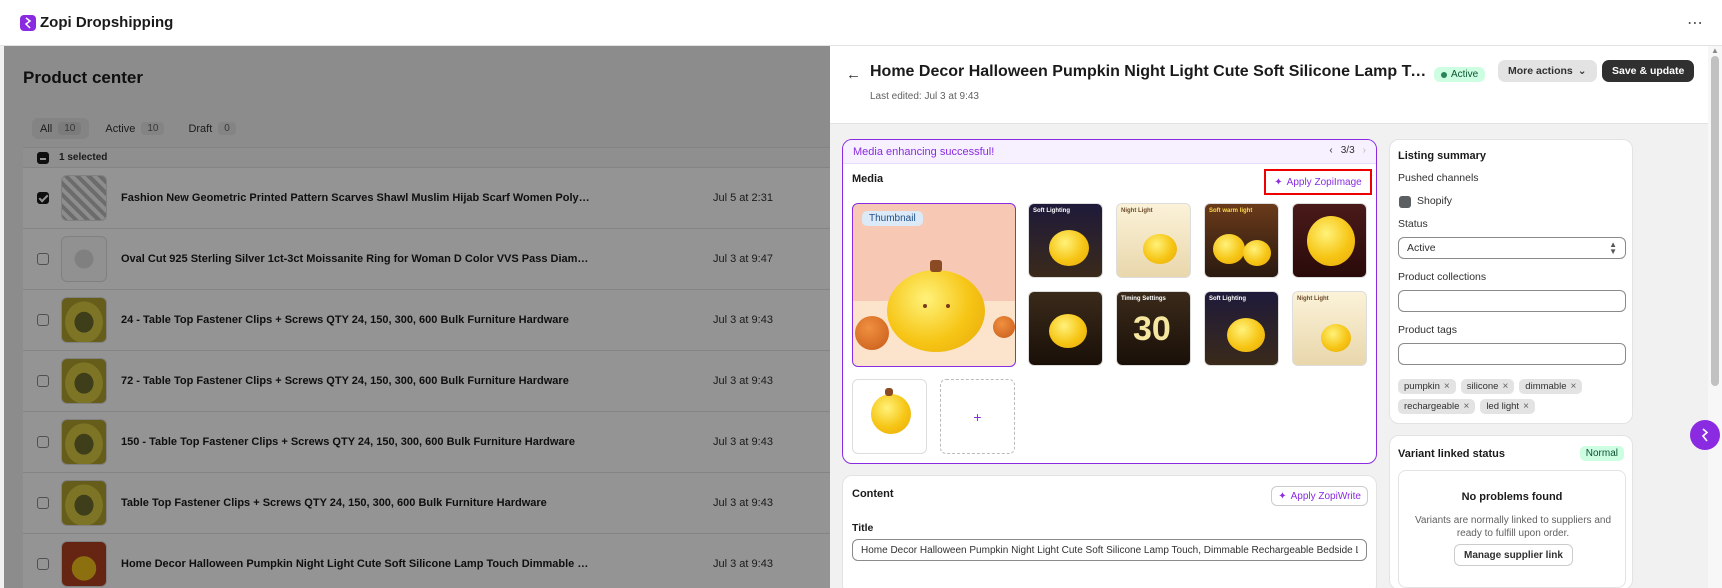  I want to click on sparkle-icon: ✦, so click(1278, 182).